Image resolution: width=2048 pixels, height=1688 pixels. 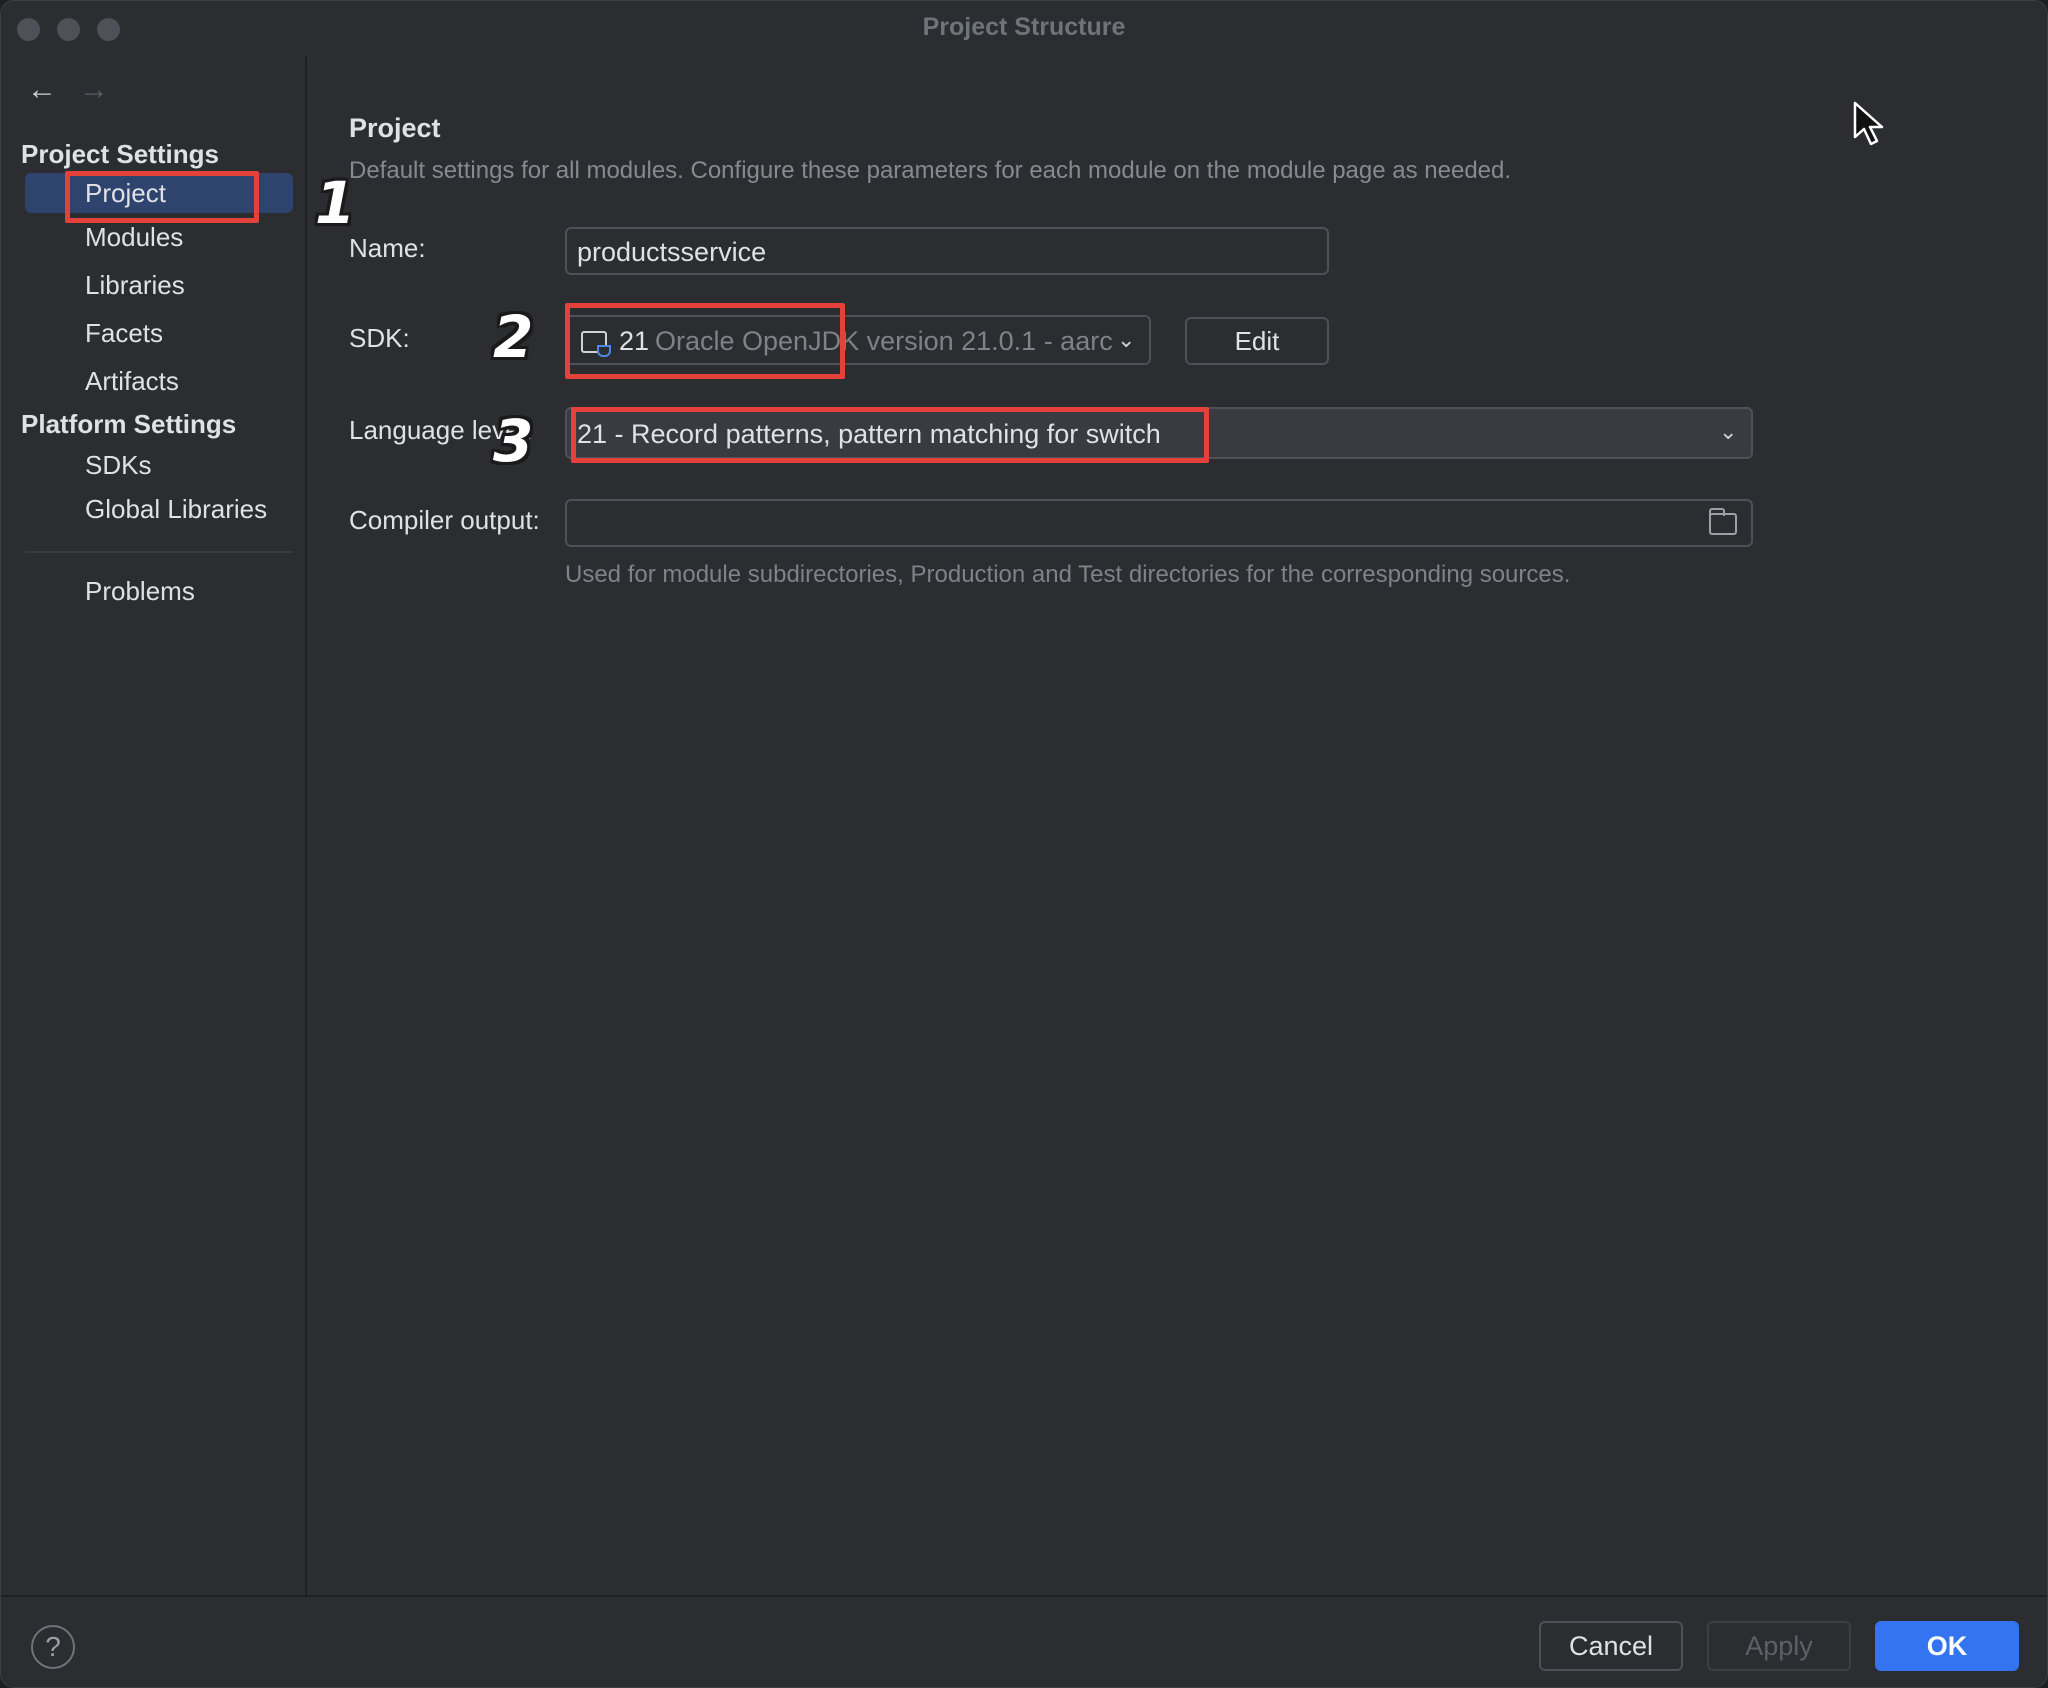 I want to click on title-bar: Project Structure, so click(x=1024, y=29).